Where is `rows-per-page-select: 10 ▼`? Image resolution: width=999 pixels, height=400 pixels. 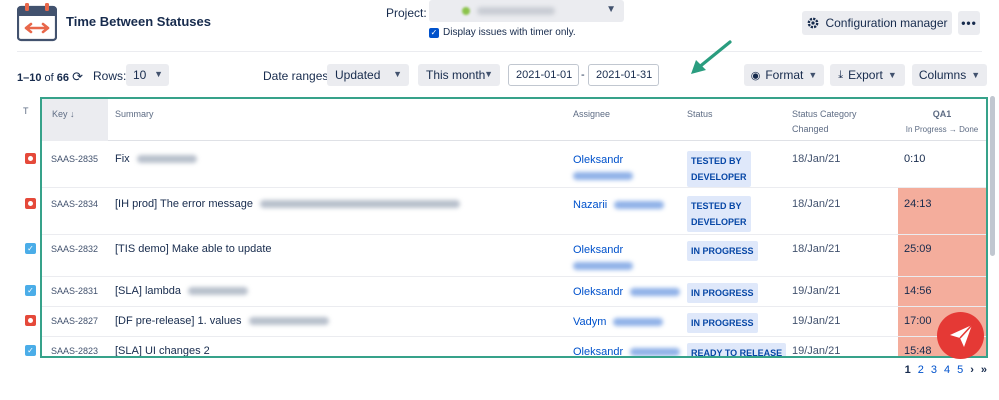
rows-per-page-select: 10 ▼ is located at coordinates (147, 75).